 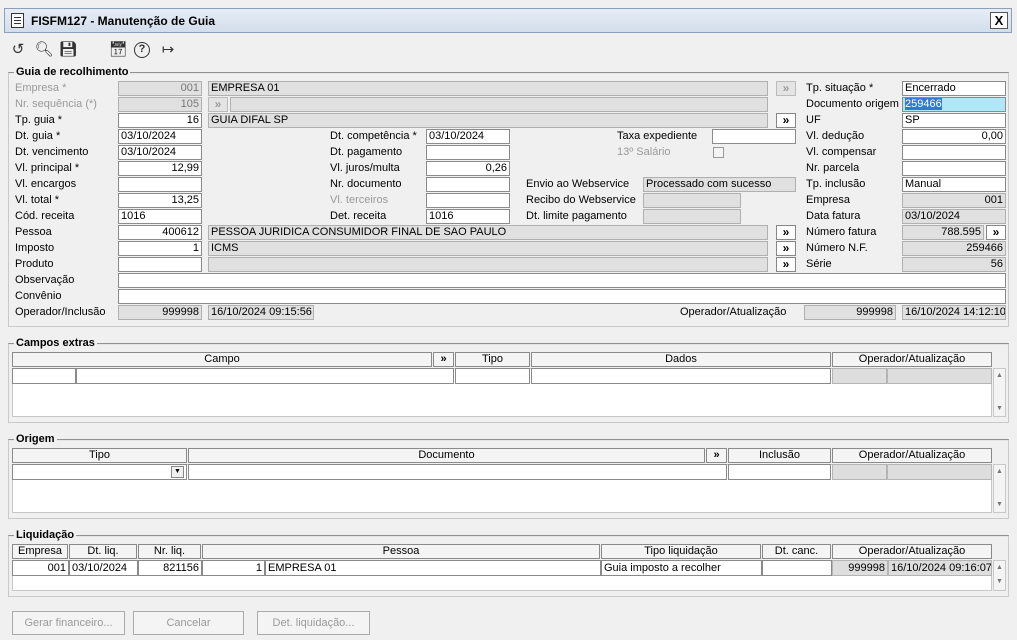 I want to click on campo-code-cell, so click(x=44, y=376).